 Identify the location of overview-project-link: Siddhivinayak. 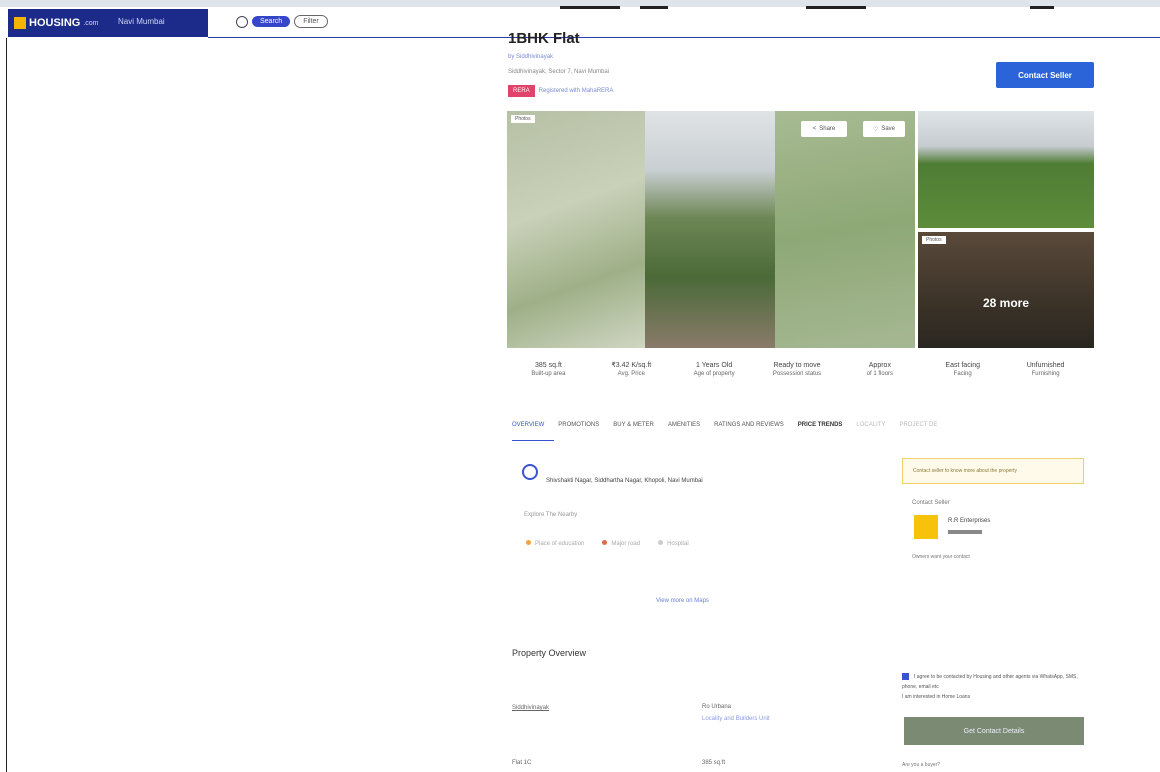
(530, 708).